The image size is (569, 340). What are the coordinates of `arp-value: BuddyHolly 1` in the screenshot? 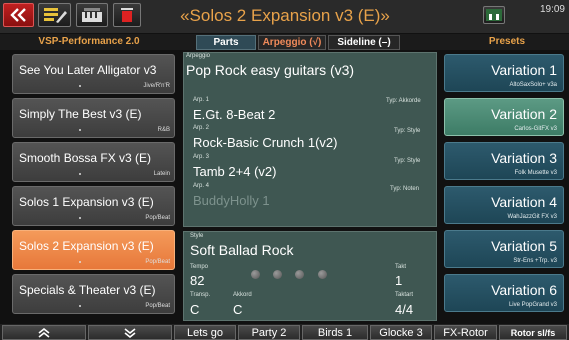 It's located at (231, 200).